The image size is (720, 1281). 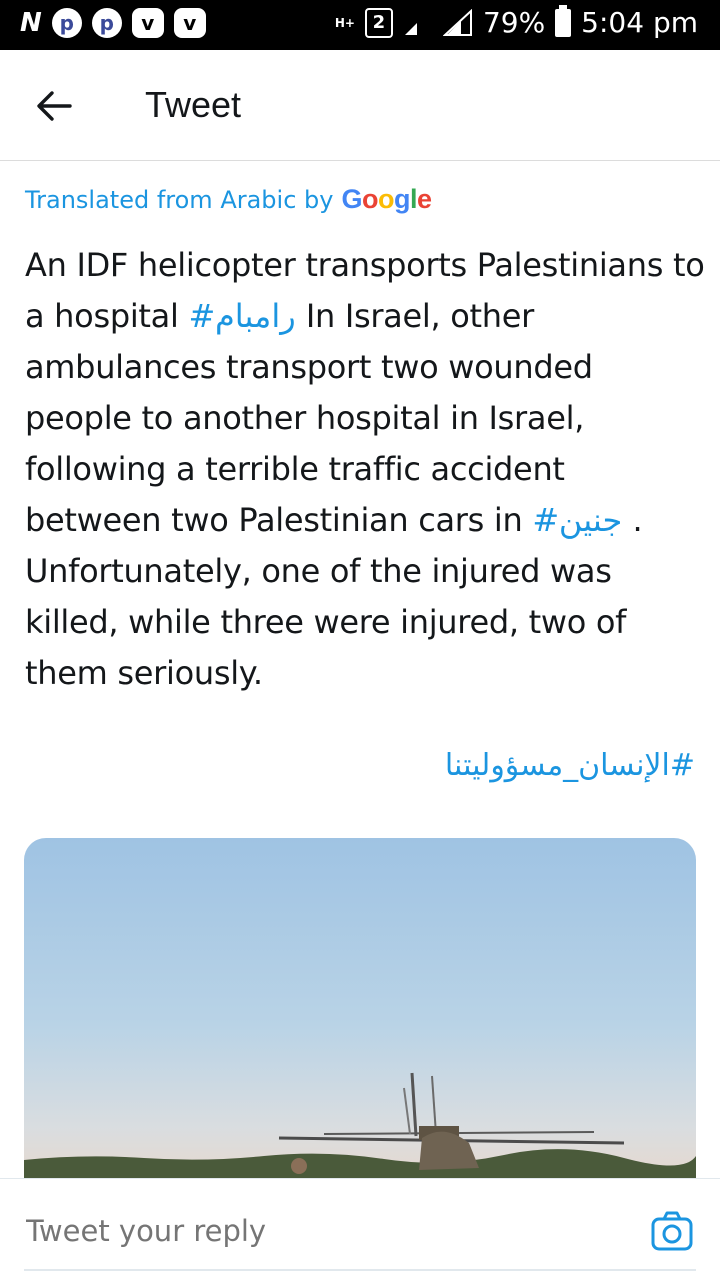 I want to click on battery-percent: 79%, so click(x=514, y=22).